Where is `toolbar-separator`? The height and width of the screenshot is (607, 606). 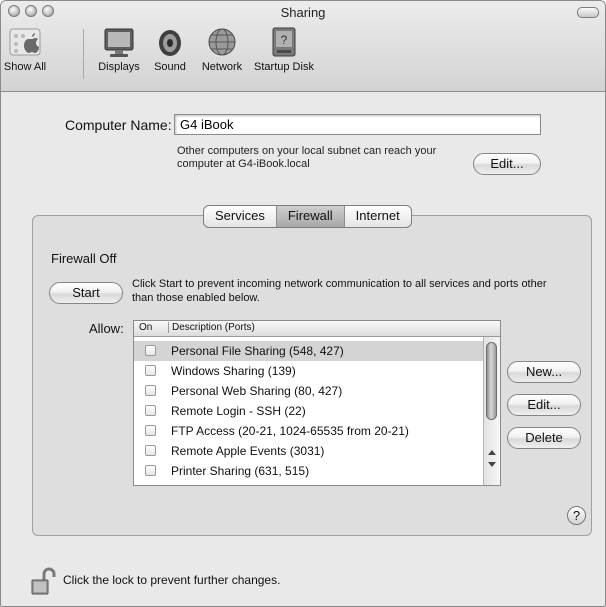 toolbar-separator is located at coordinates (83, 54).